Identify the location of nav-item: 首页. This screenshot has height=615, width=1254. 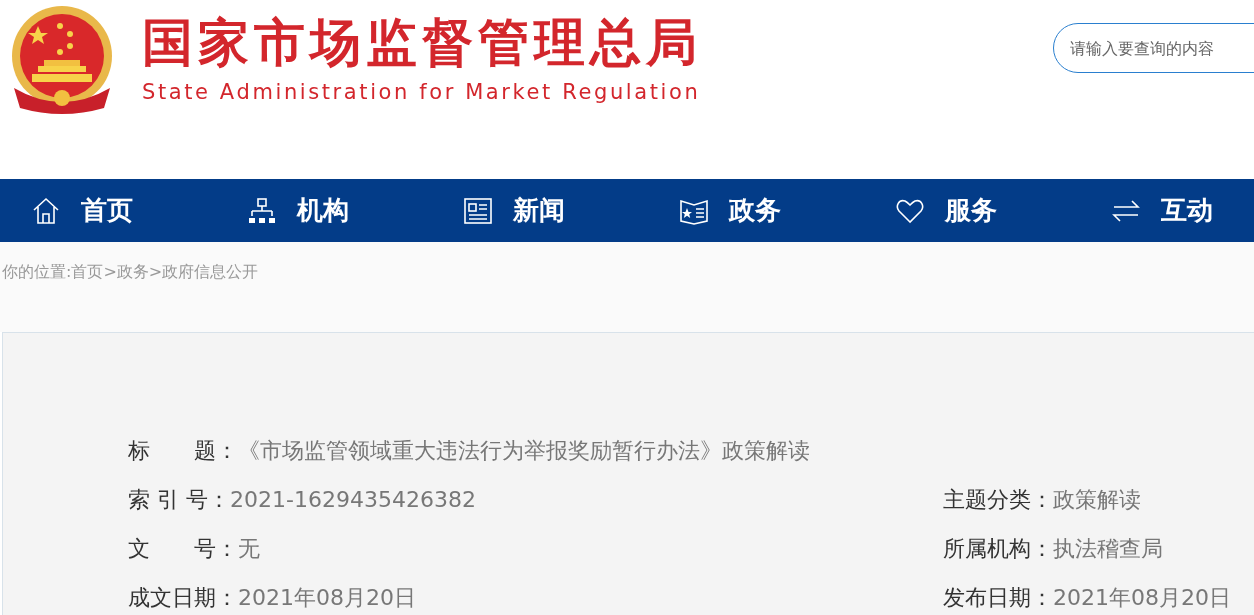
(82, 210).